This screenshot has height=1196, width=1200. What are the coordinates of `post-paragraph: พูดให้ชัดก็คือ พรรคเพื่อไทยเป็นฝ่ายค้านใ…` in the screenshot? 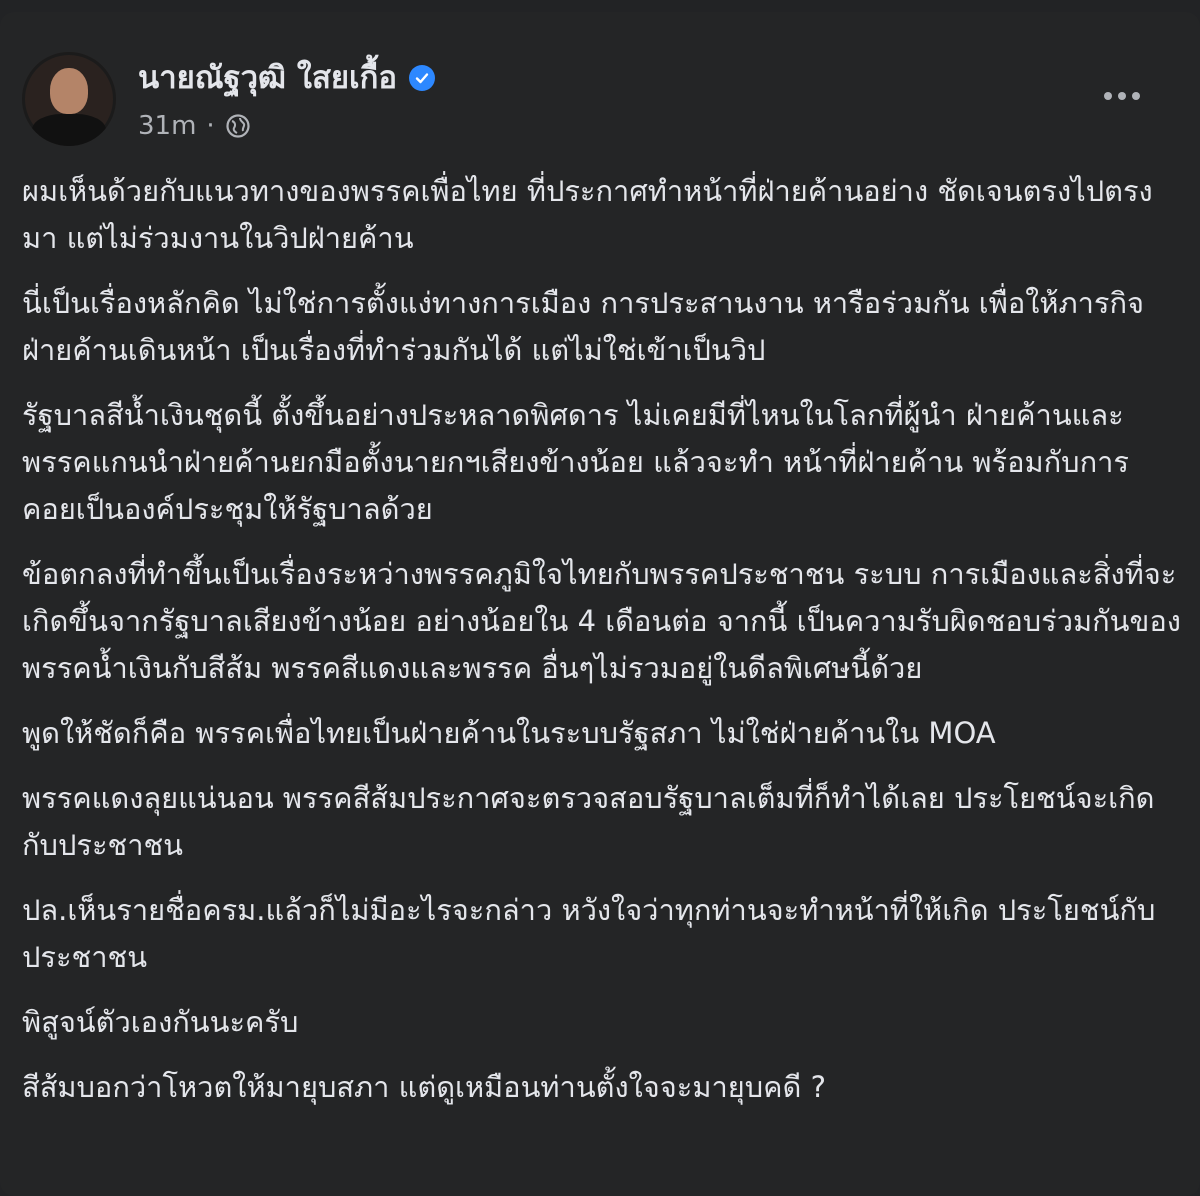 It's located at (509, 733).